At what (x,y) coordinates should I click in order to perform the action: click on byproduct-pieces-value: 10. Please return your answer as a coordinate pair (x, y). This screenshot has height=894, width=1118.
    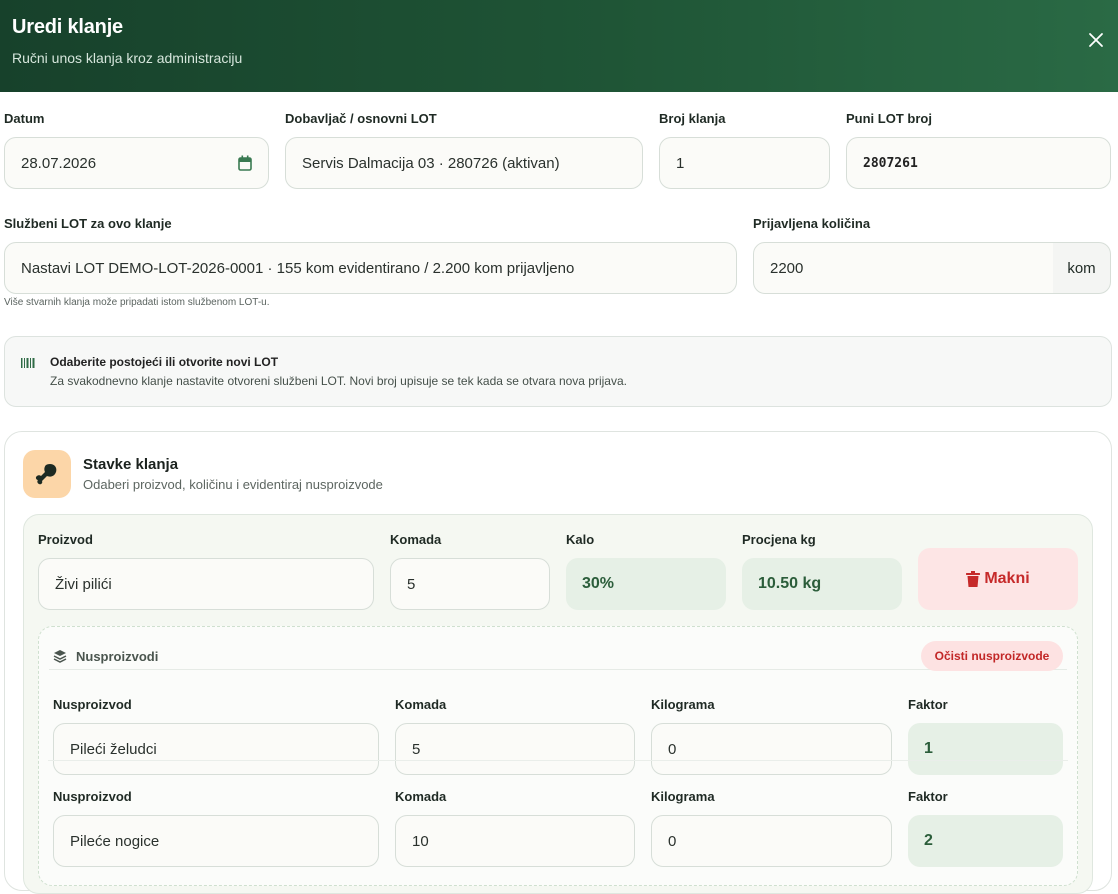
    Looking at the image, I should click on (420, 841).